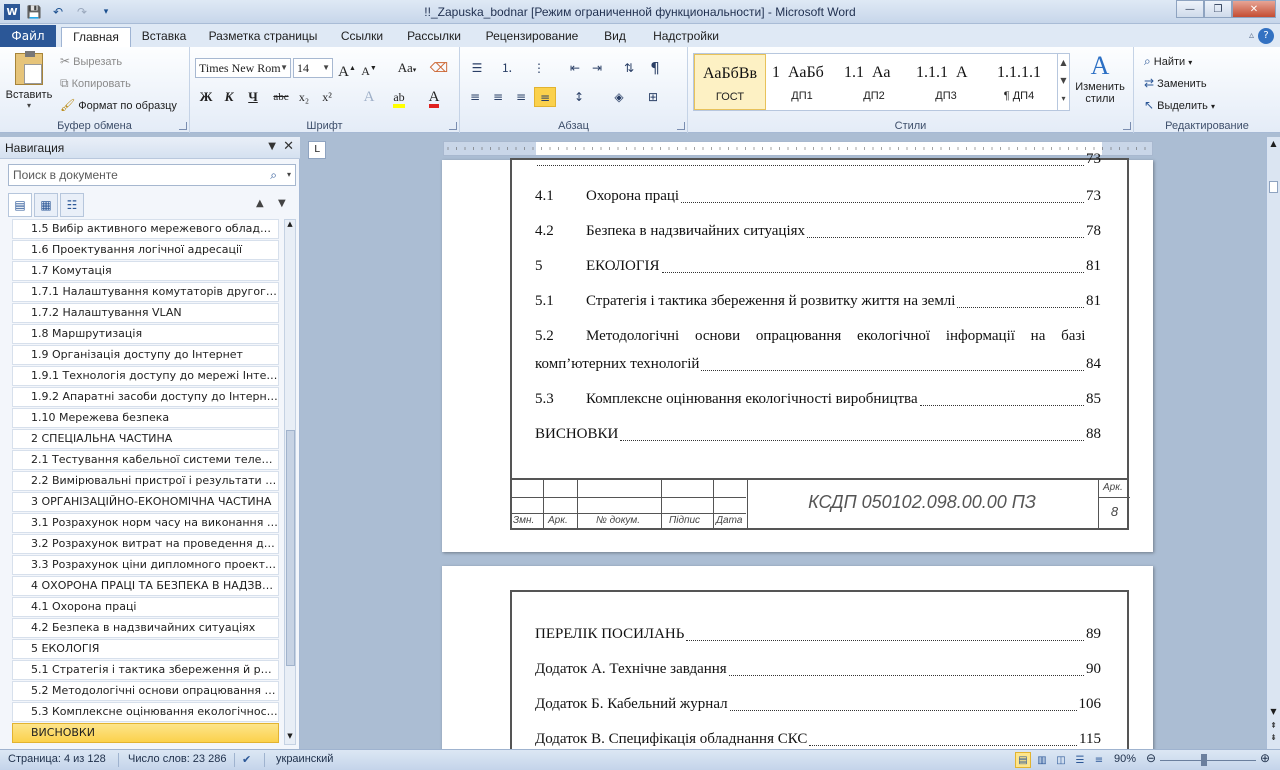 This screenshot has height=770, width=1280. What do you see at coordinates (246, 759) in the screenshot?
I see `proofing-icon: ✔` at bounding box center [246, 759].